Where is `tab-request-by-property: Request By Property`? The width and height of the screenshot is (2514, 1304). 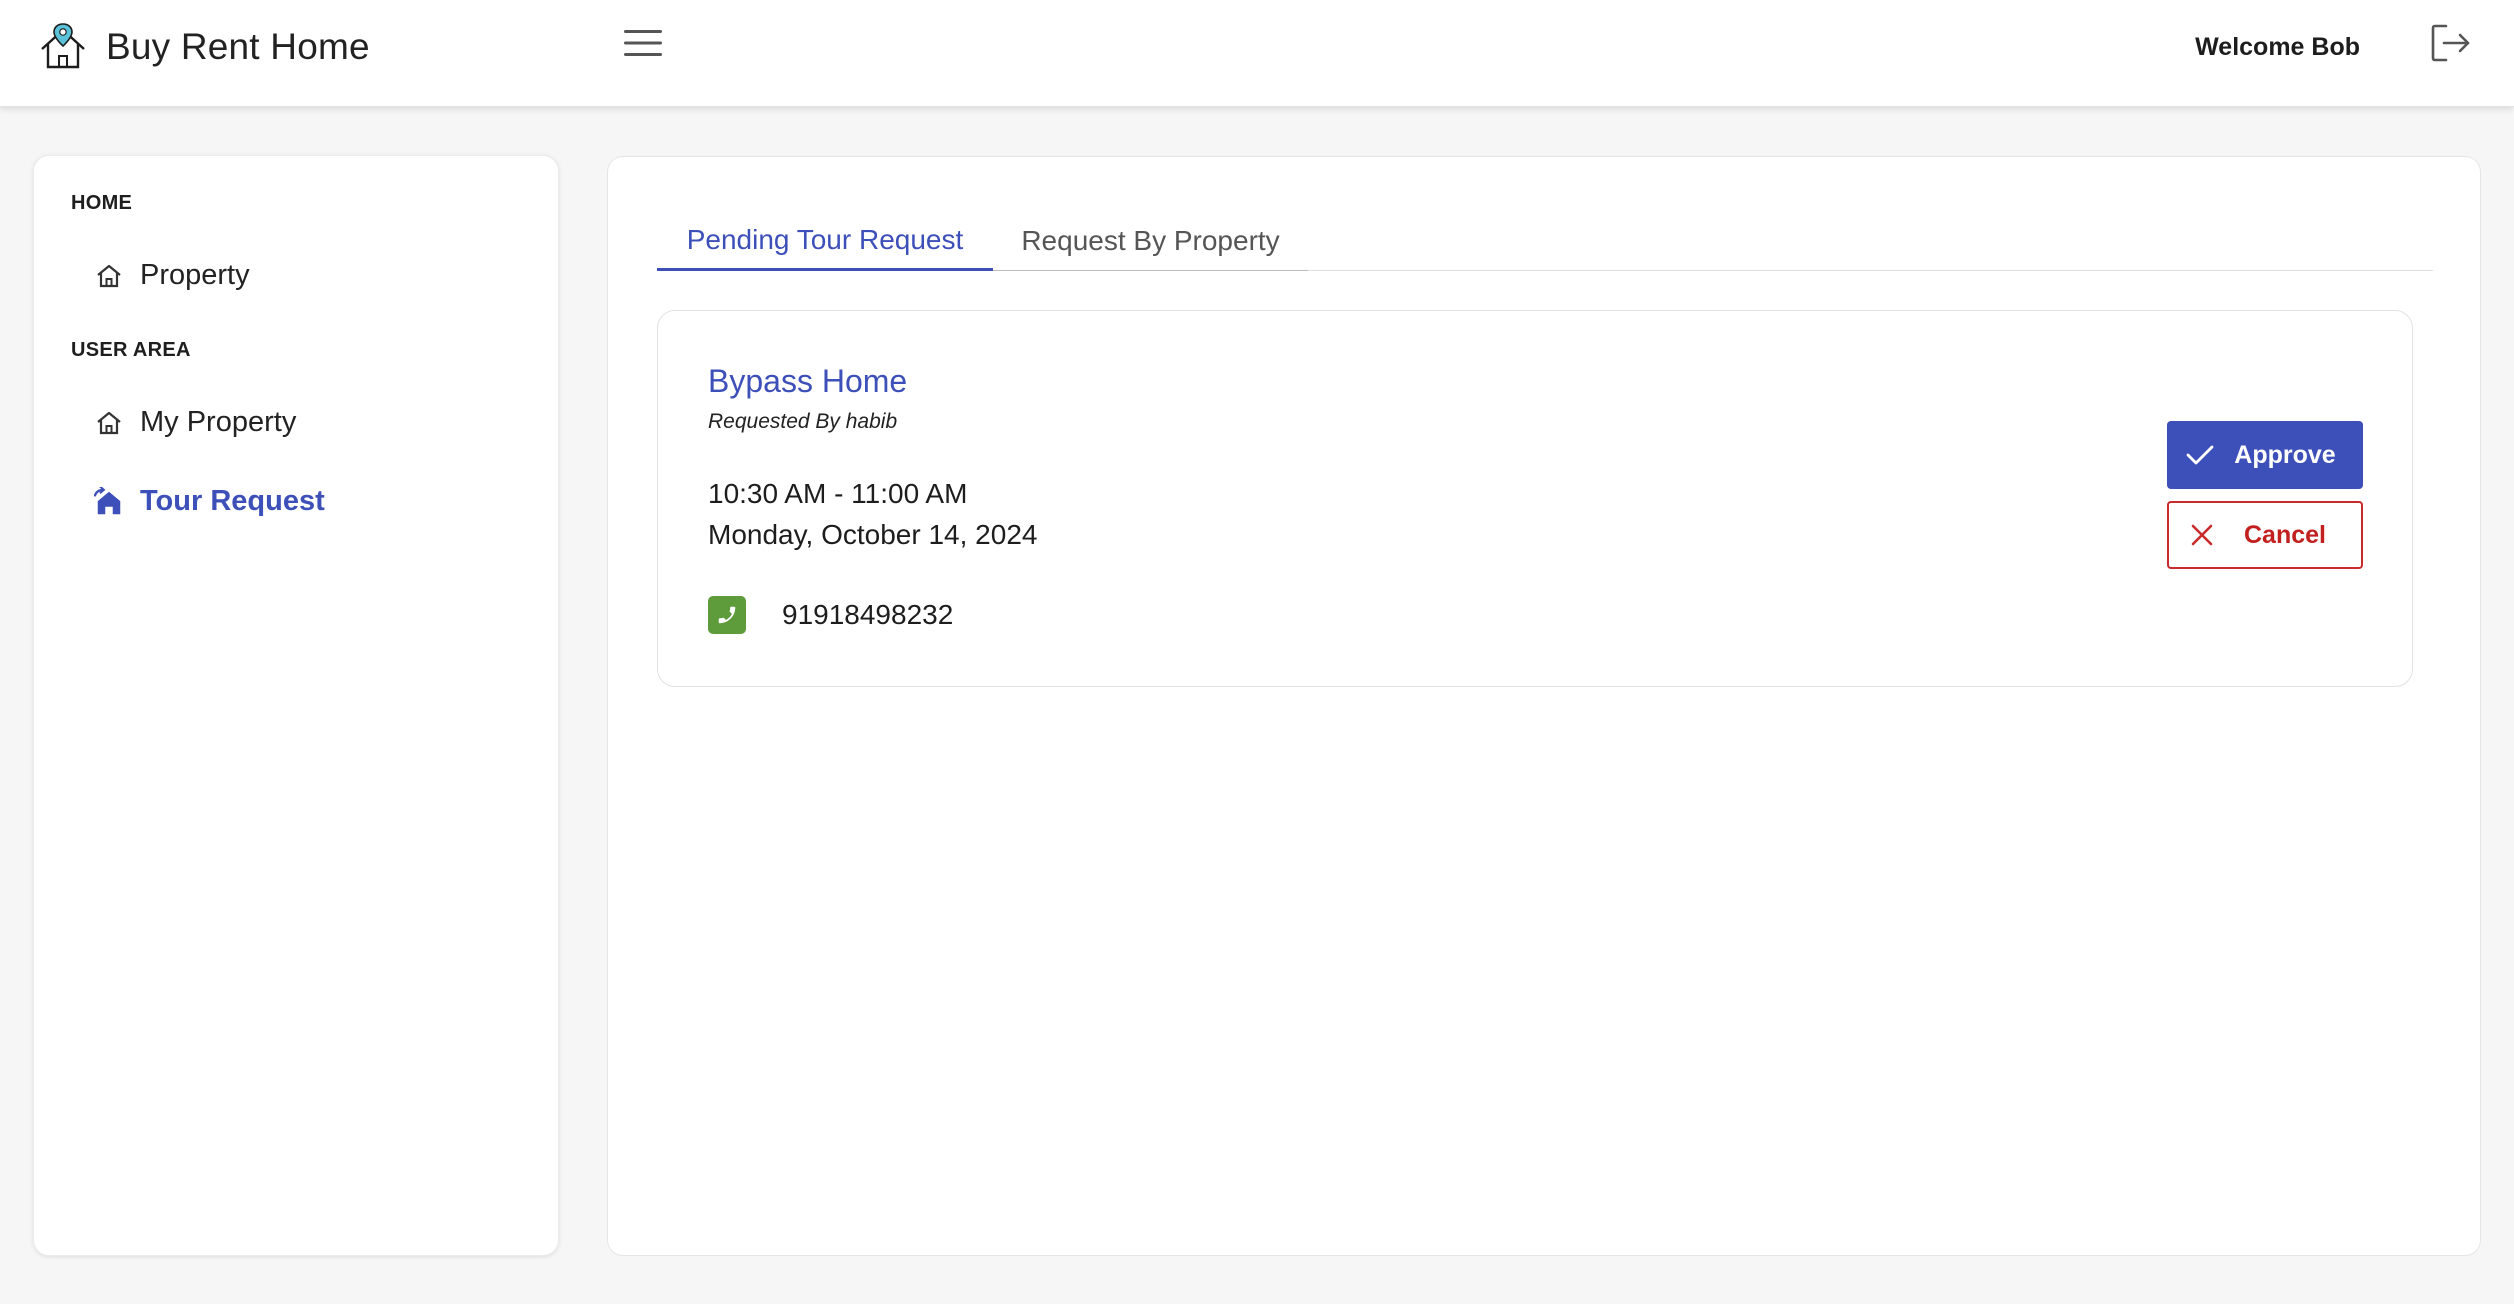 tab-request-by-property: Request By Property is located at coordinates (1150, 241).